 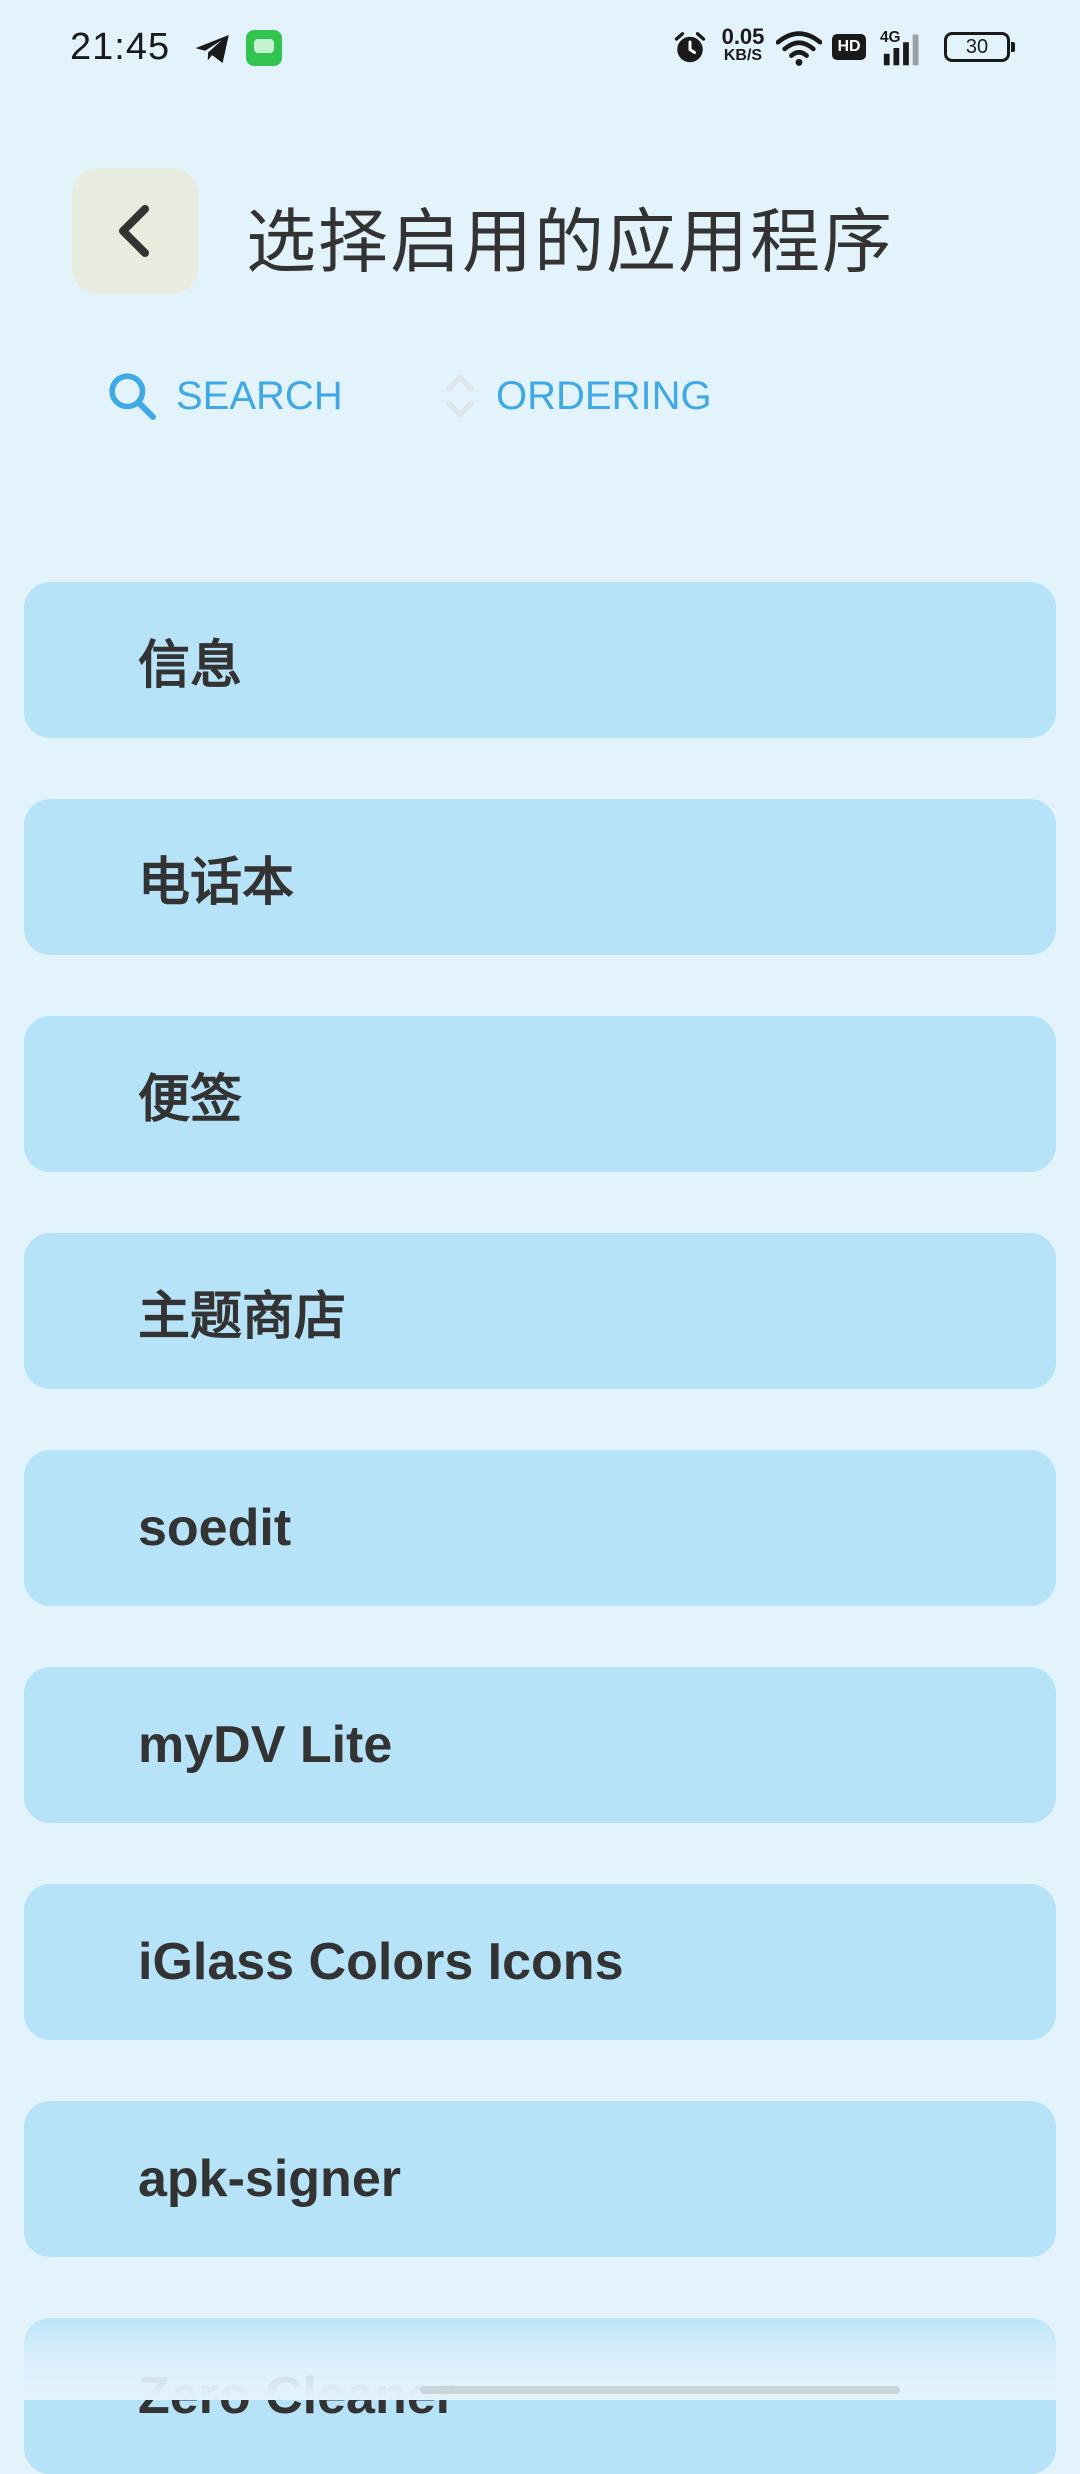 I want to click on chevron-left-icon, so click(x=134, y=231).